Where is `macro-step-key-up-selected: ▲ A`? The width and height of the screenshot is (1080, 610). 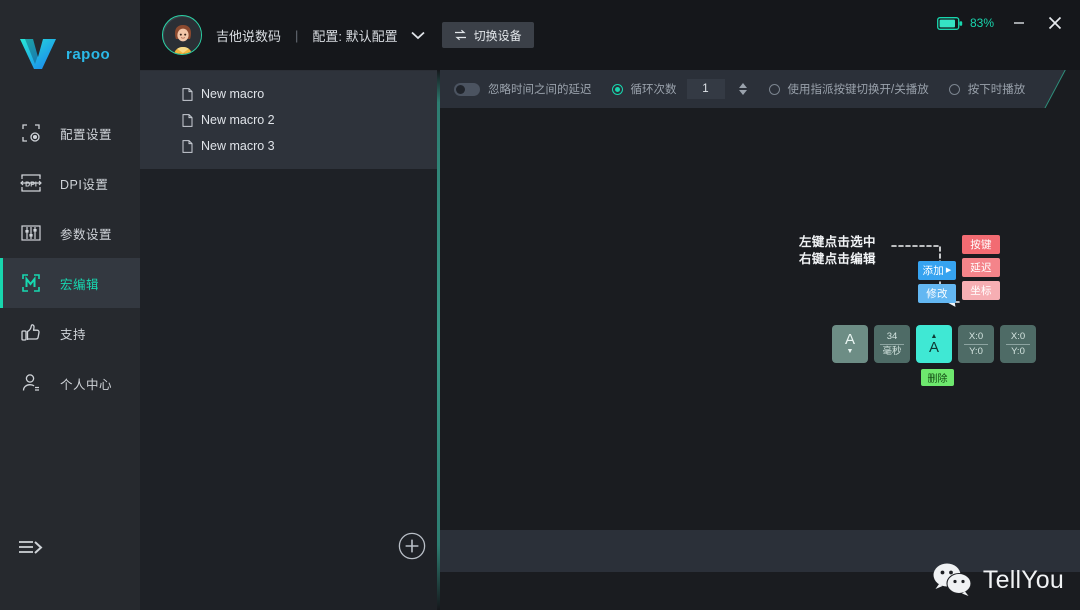
macro-step-key-up-selected: ▲ A is located at coordinates (934, 344).